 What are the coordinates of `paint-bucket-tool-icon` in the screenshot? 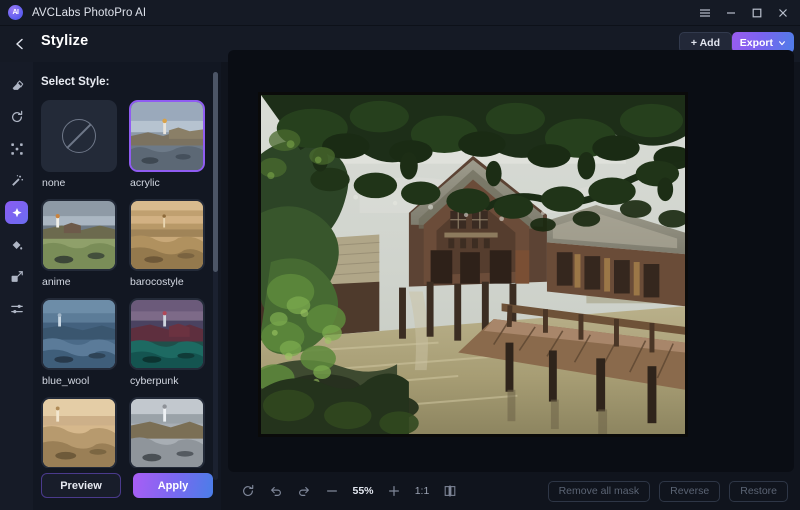 It's located at (16, 244).